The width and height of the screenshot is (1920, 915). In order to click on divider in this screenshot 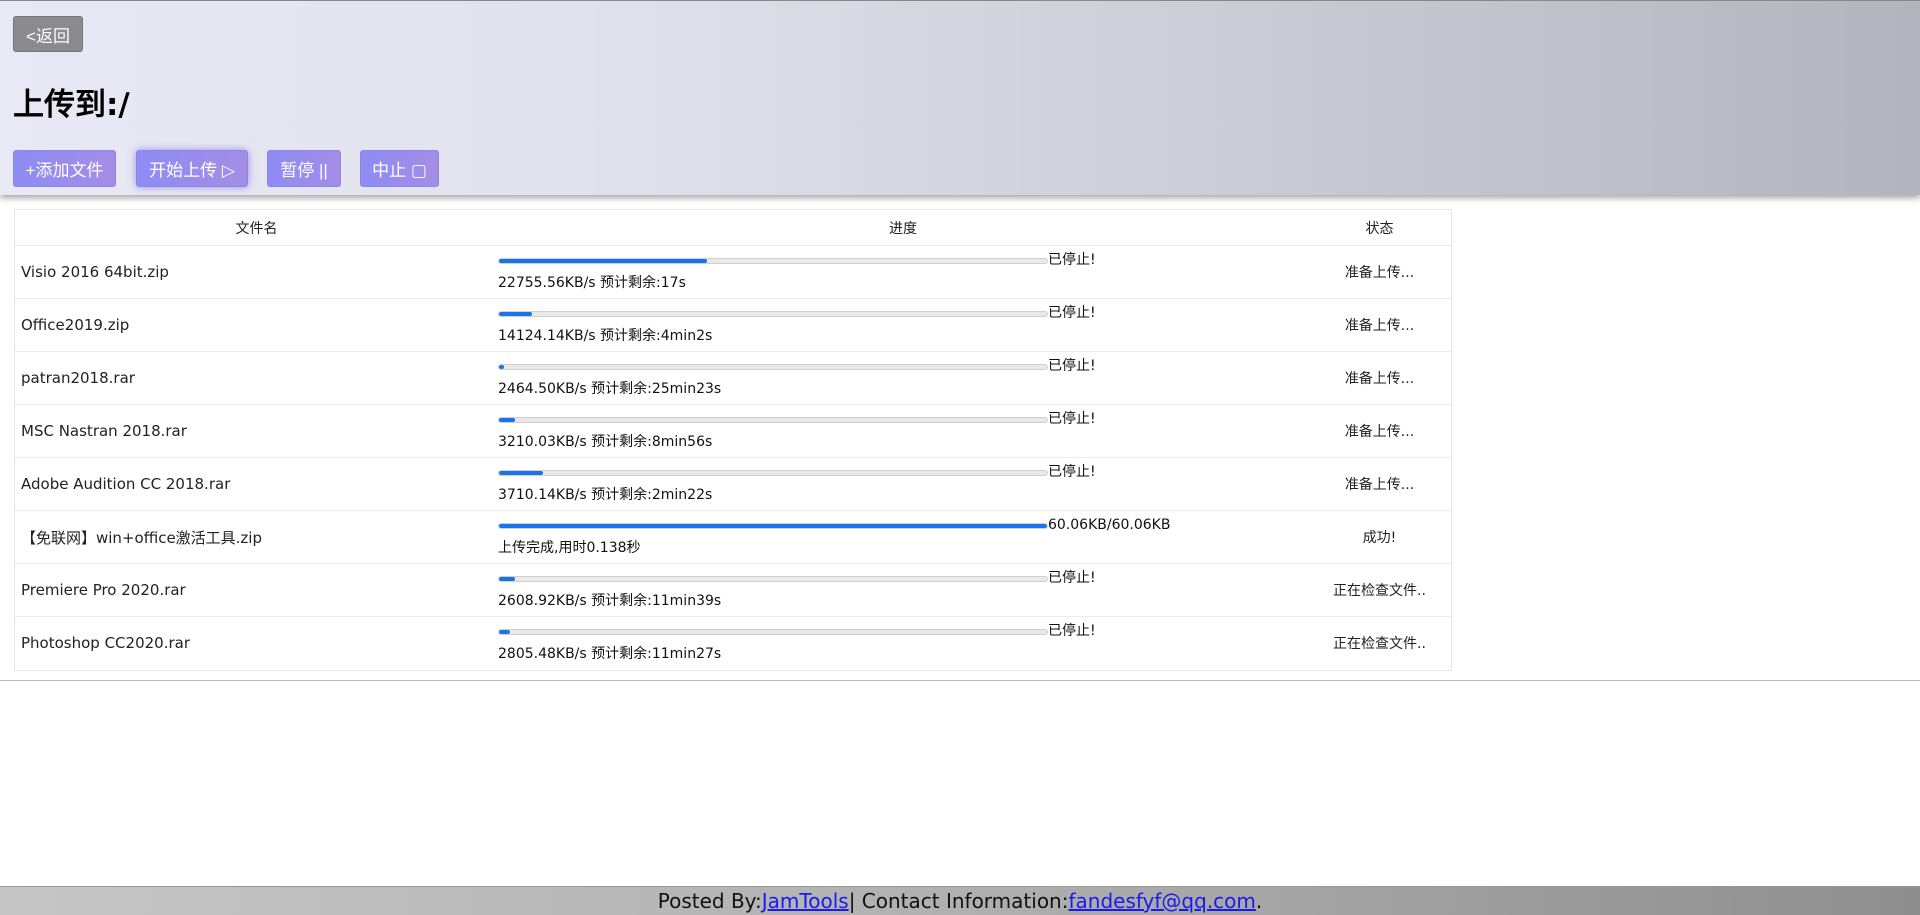, I will do `click(960, 680)`.